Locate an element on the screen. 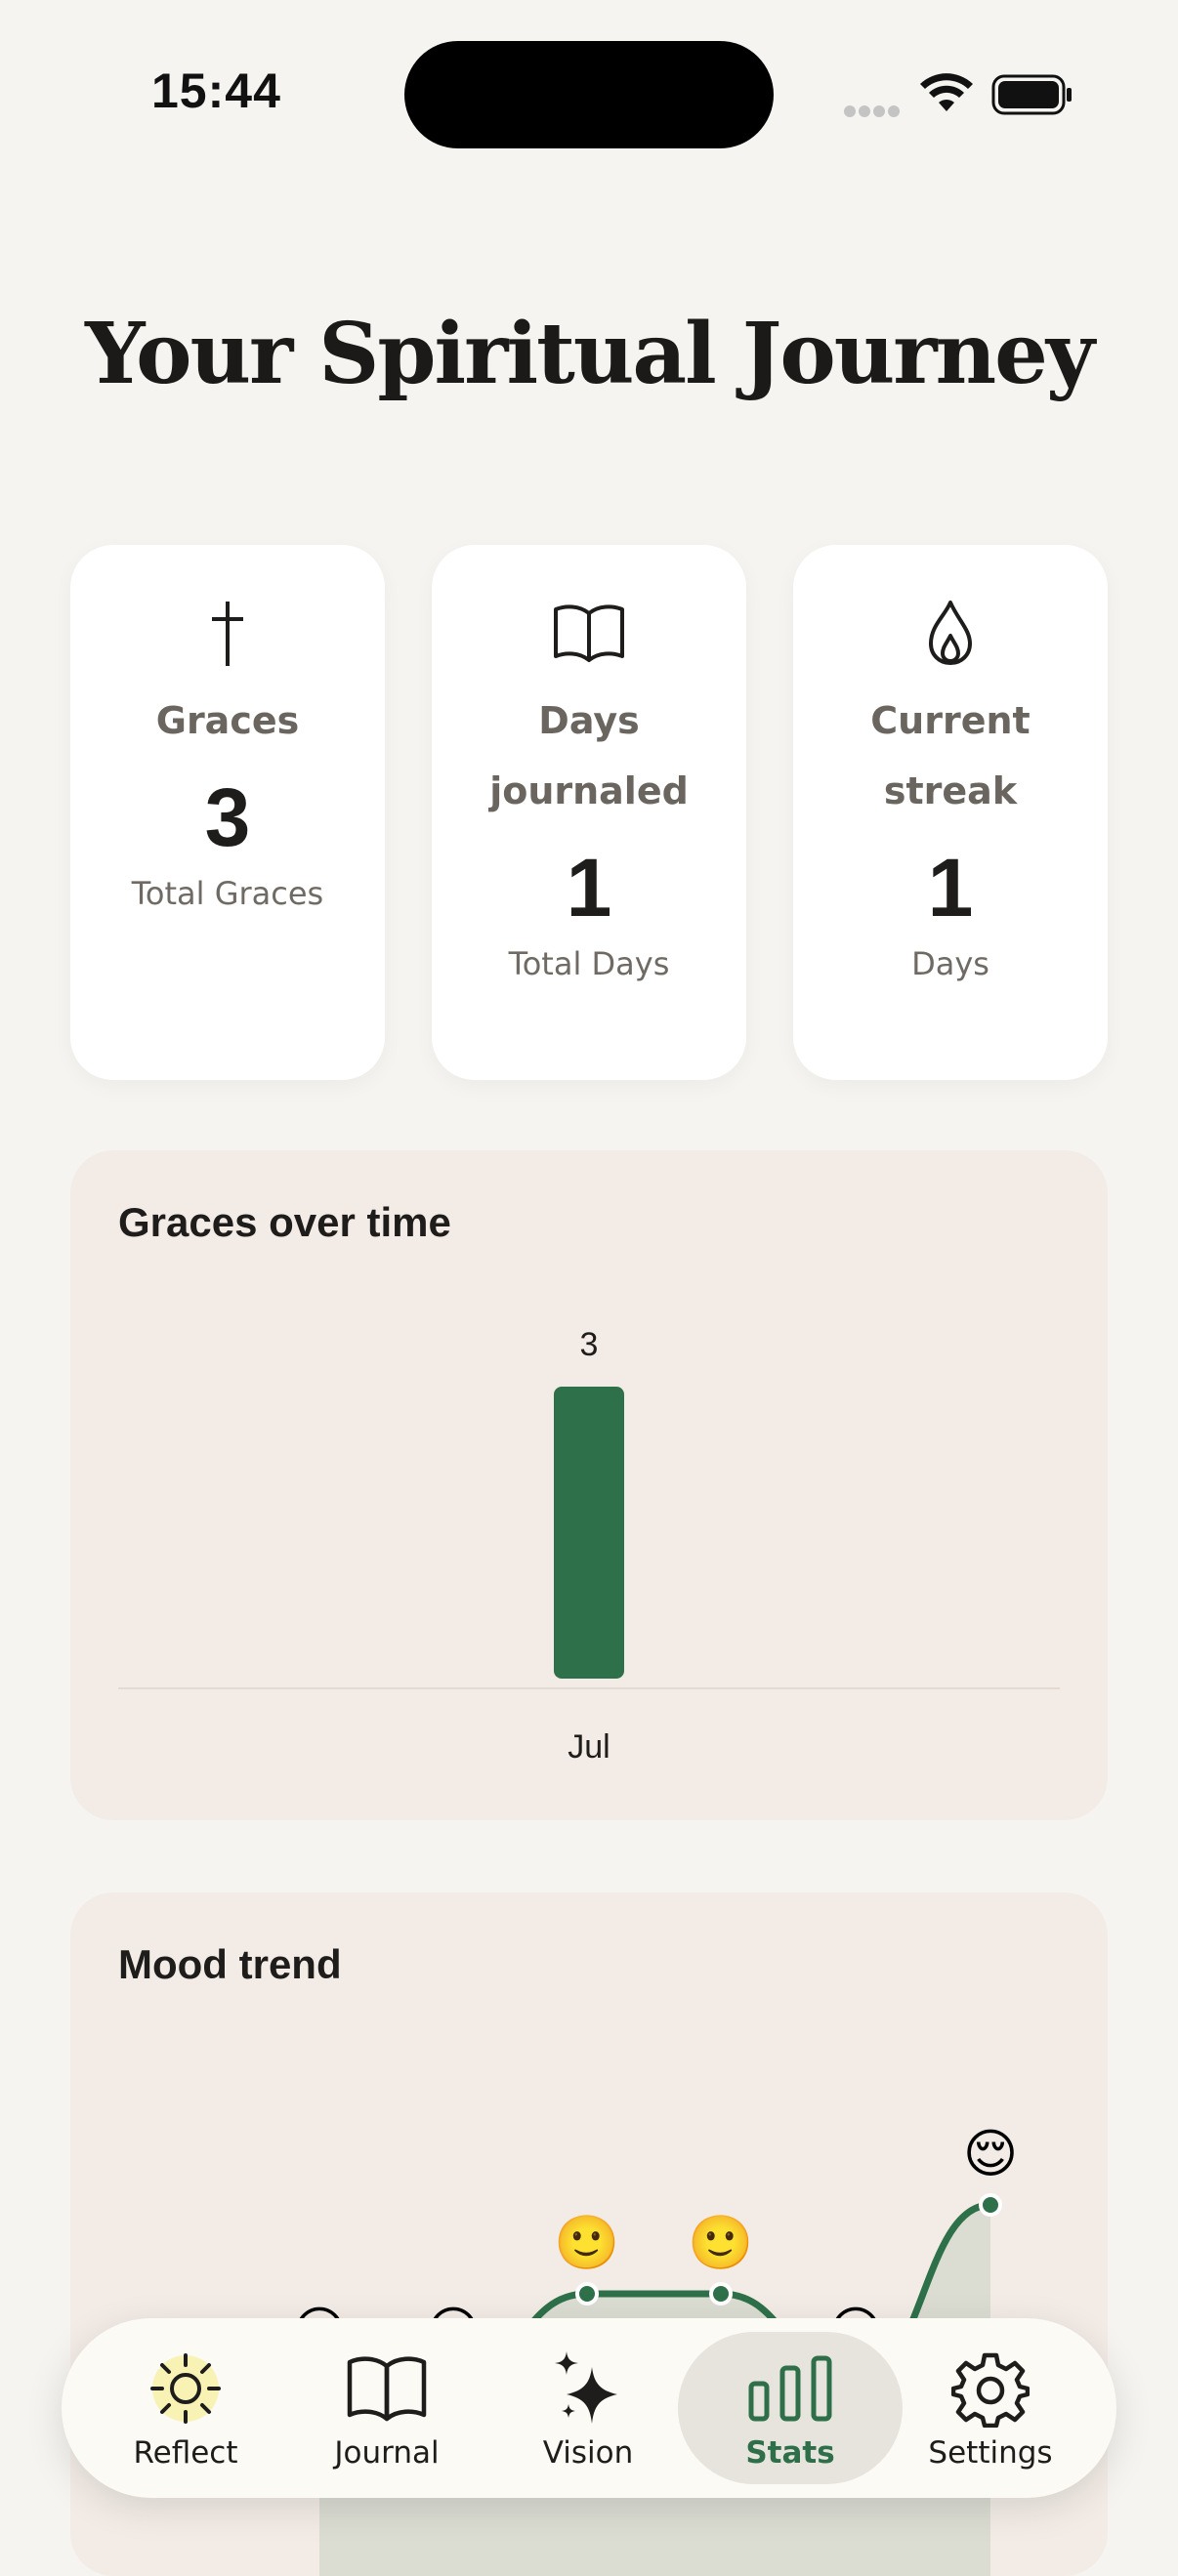 This screenshot has width=1178, height=2576. tab-stats: Stats is located at coordinates (790, 2408).